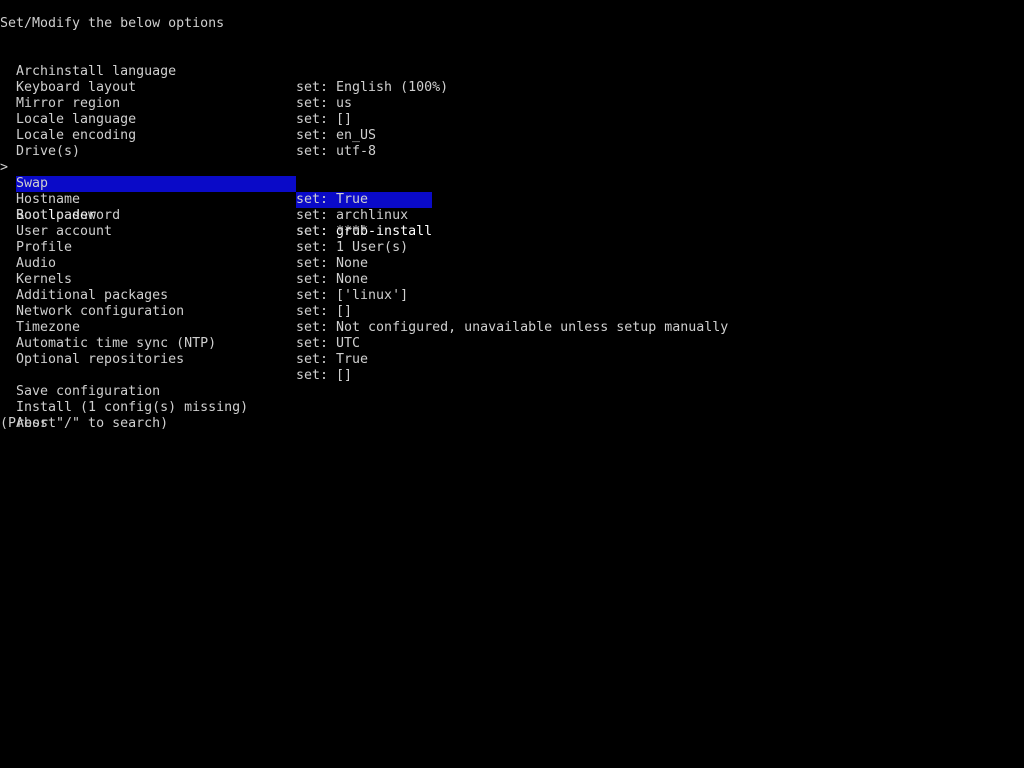 The height and width of the screenshot is (768, 1024). I want to click on option-swap: Swap set: True, so click(512, 183).